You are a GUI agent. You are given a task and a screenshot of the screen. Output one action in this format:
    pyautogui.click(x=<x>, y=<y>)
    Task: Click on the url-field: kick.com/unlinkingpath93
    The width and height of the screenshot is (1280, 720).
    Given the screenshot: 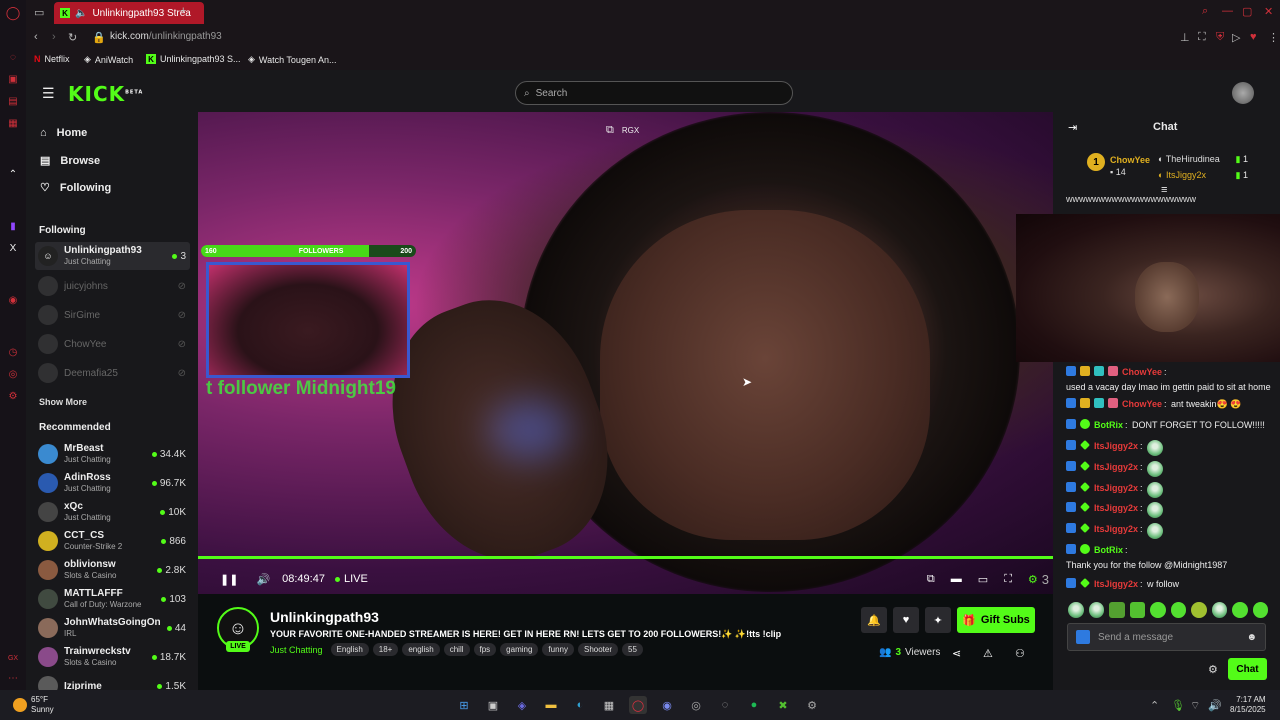 What is the action you would take?
    pyautogui.click(x=166, y=36)
    